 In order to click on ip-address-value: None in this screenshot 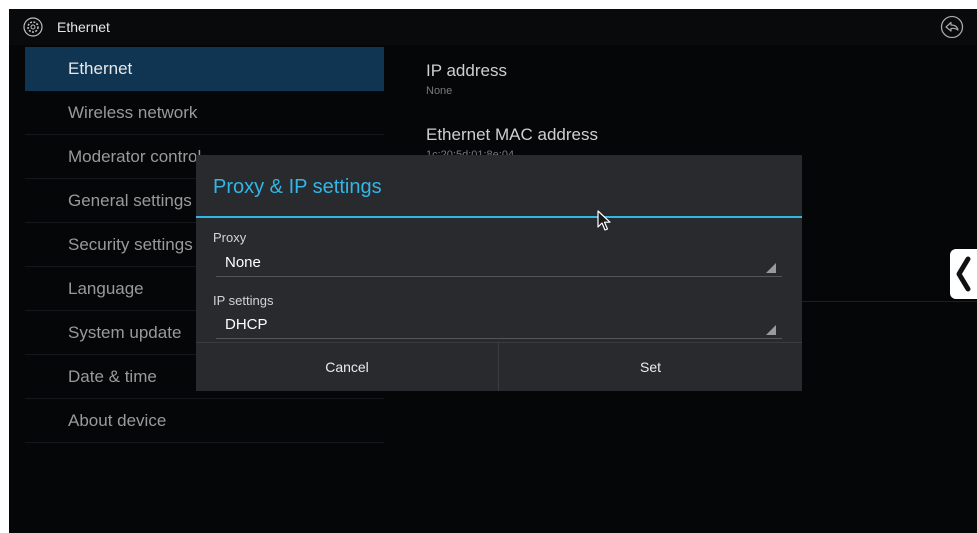, I will do `click(439, 91)`.